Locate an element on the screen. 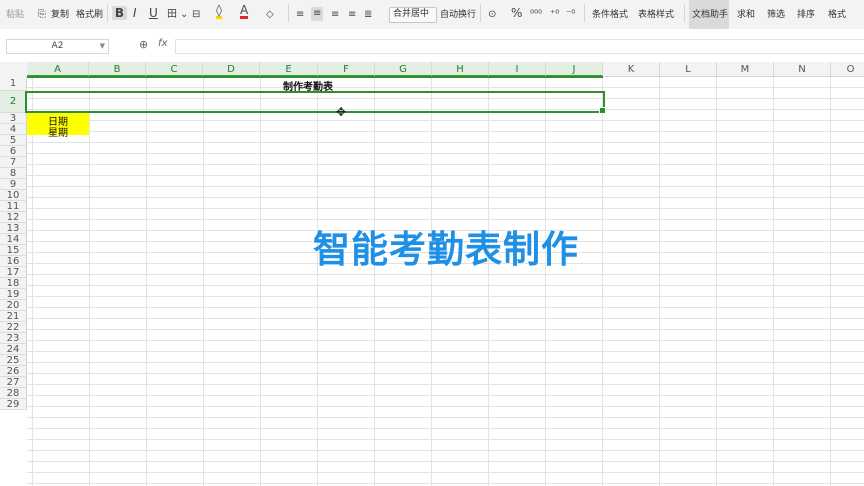 The image size is (864, 486). name-box-value: A2 is located at coordinates (57, 46).